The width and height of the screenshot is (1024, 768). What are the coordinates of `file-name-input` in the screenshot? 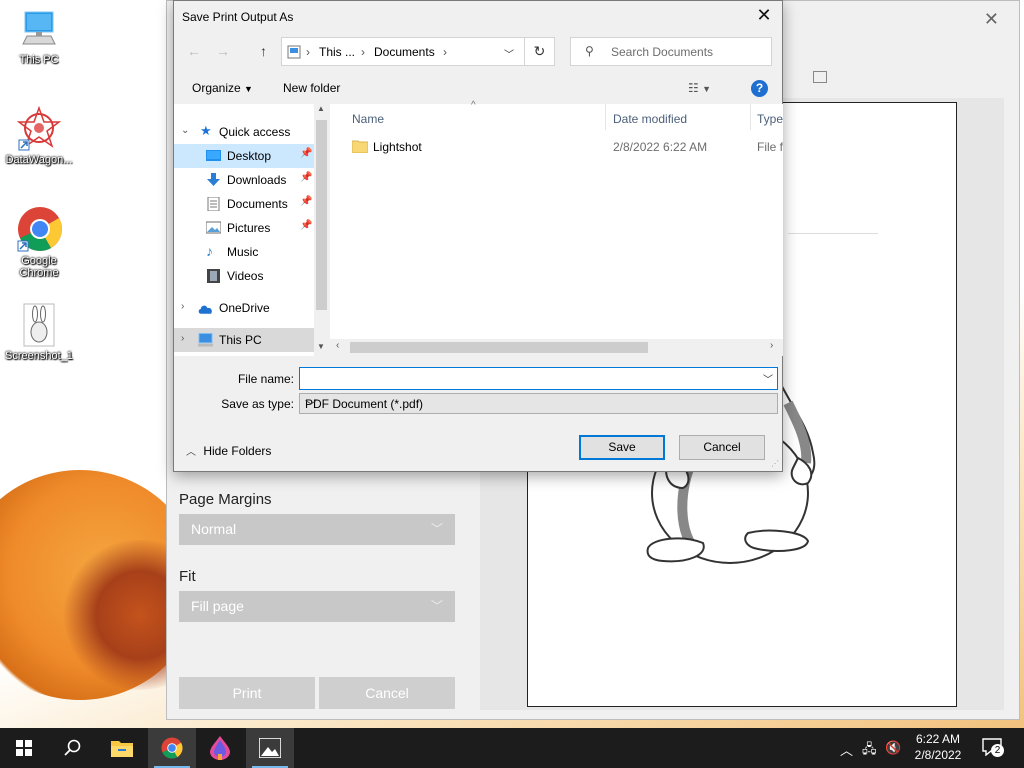 It's located at (529, 378).